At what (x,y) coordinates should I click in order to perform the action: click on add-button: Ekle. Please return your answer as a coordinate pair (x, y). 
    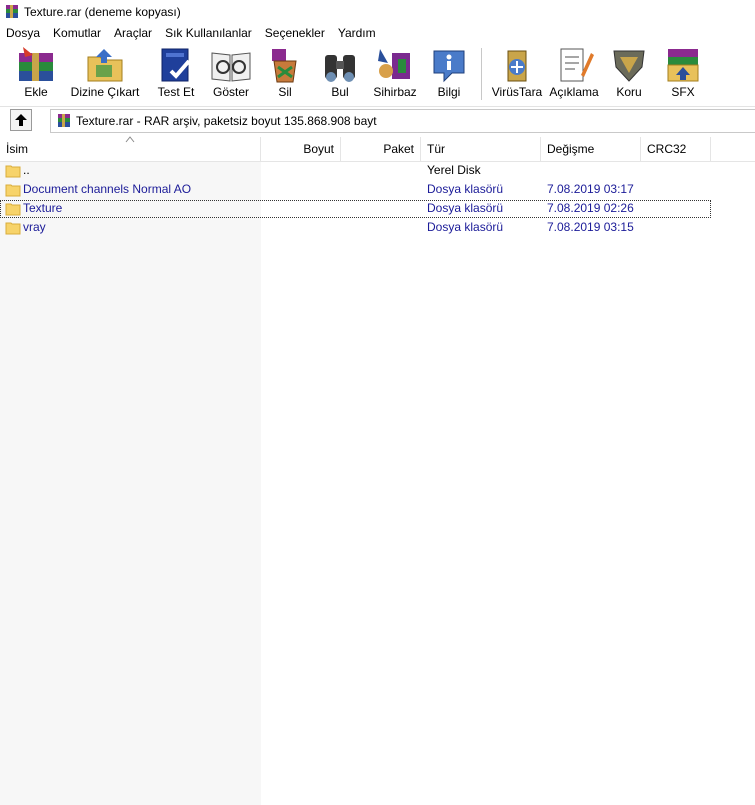
    Looking at the image, I should click on (36, 74).